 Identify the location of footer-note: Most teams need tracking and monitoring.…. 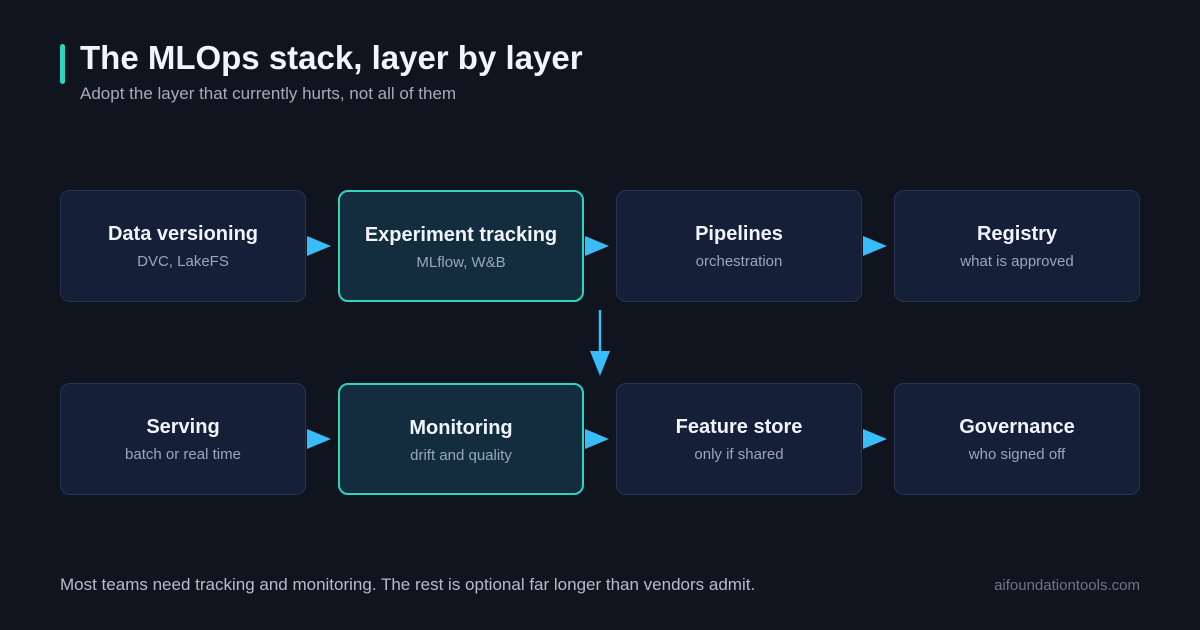
(408, 584).